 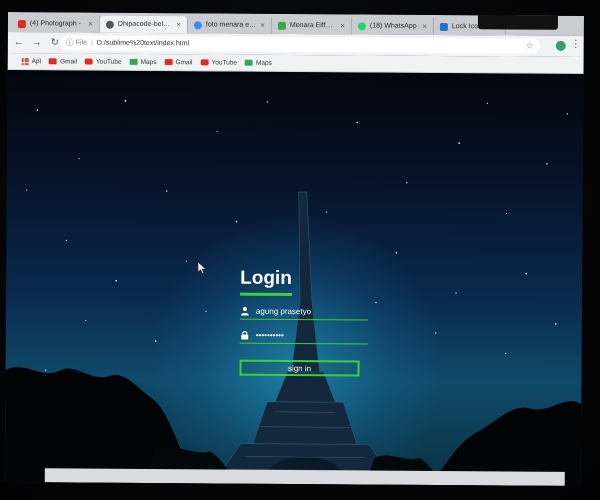 I want to click on address-scheme: File, so click(x=81, y=43).